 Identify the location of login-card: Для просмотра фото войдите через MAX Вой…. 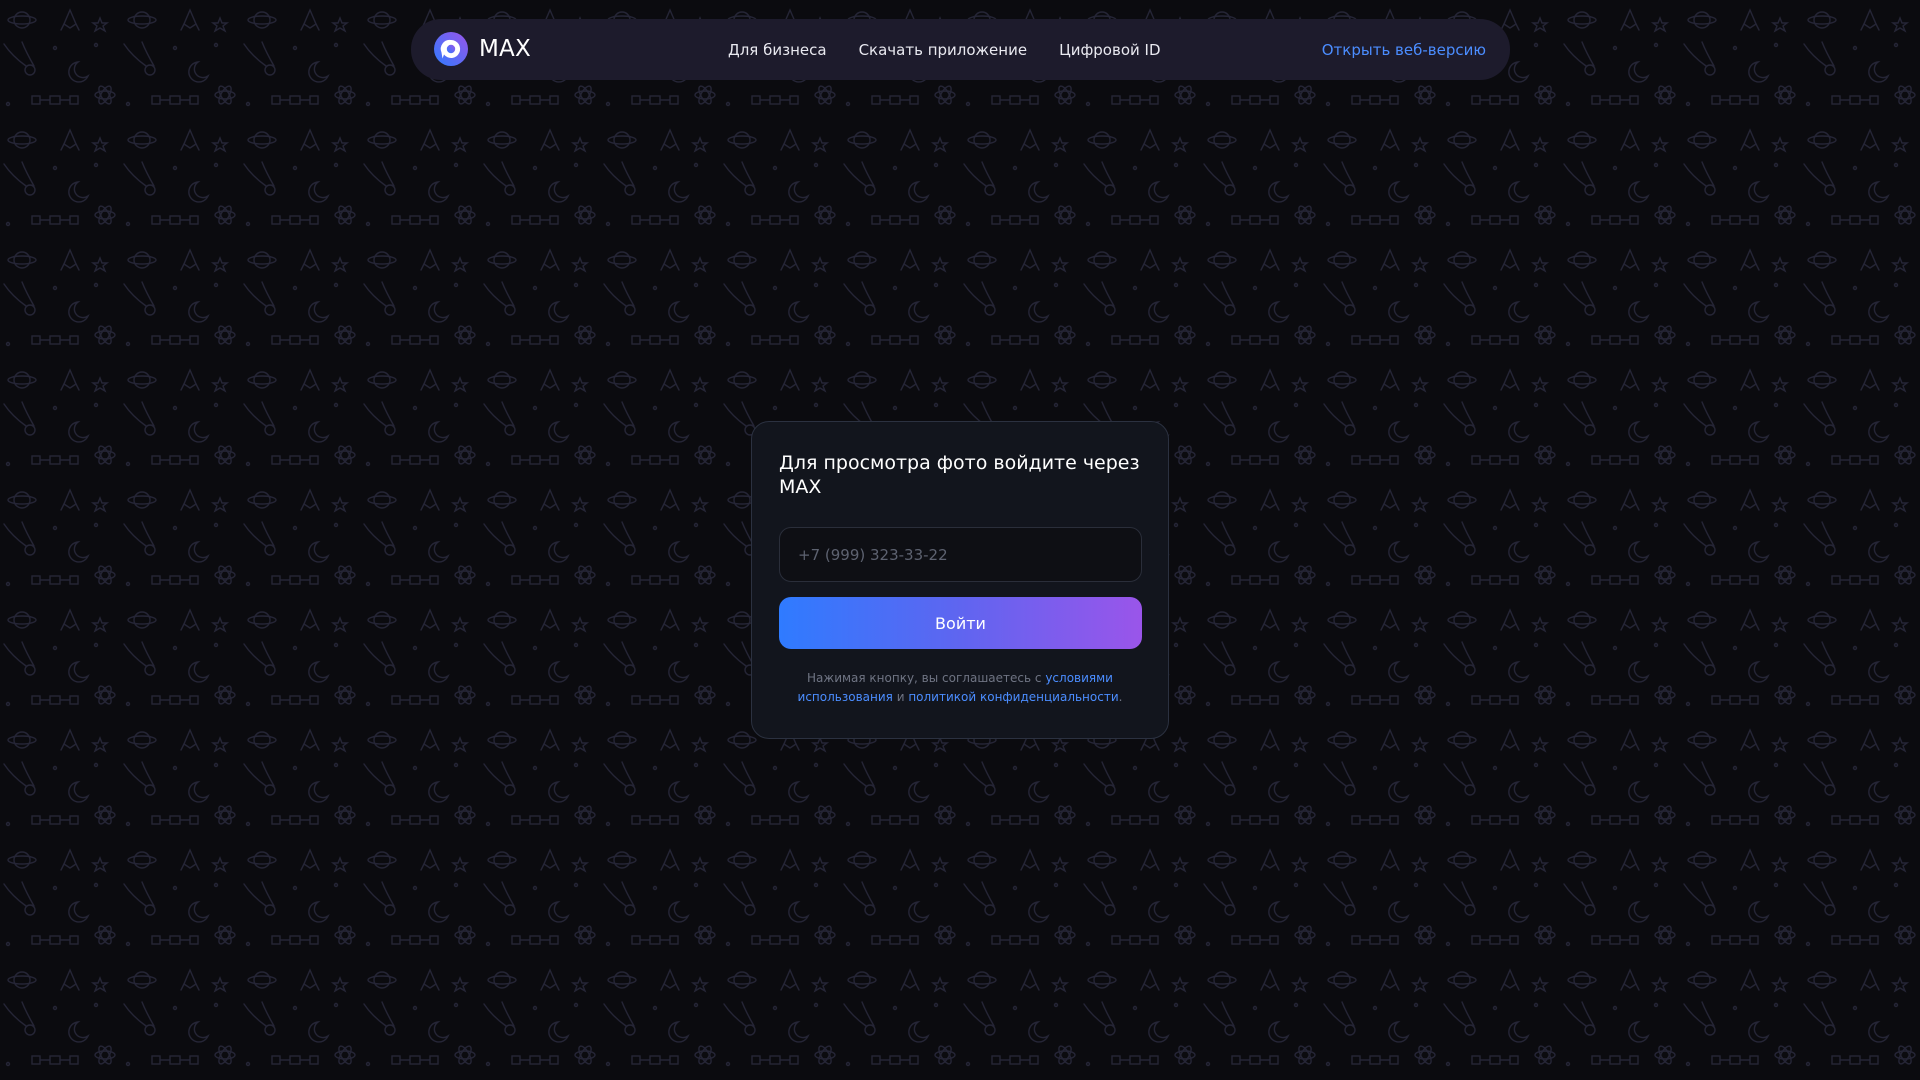
(960, 580).